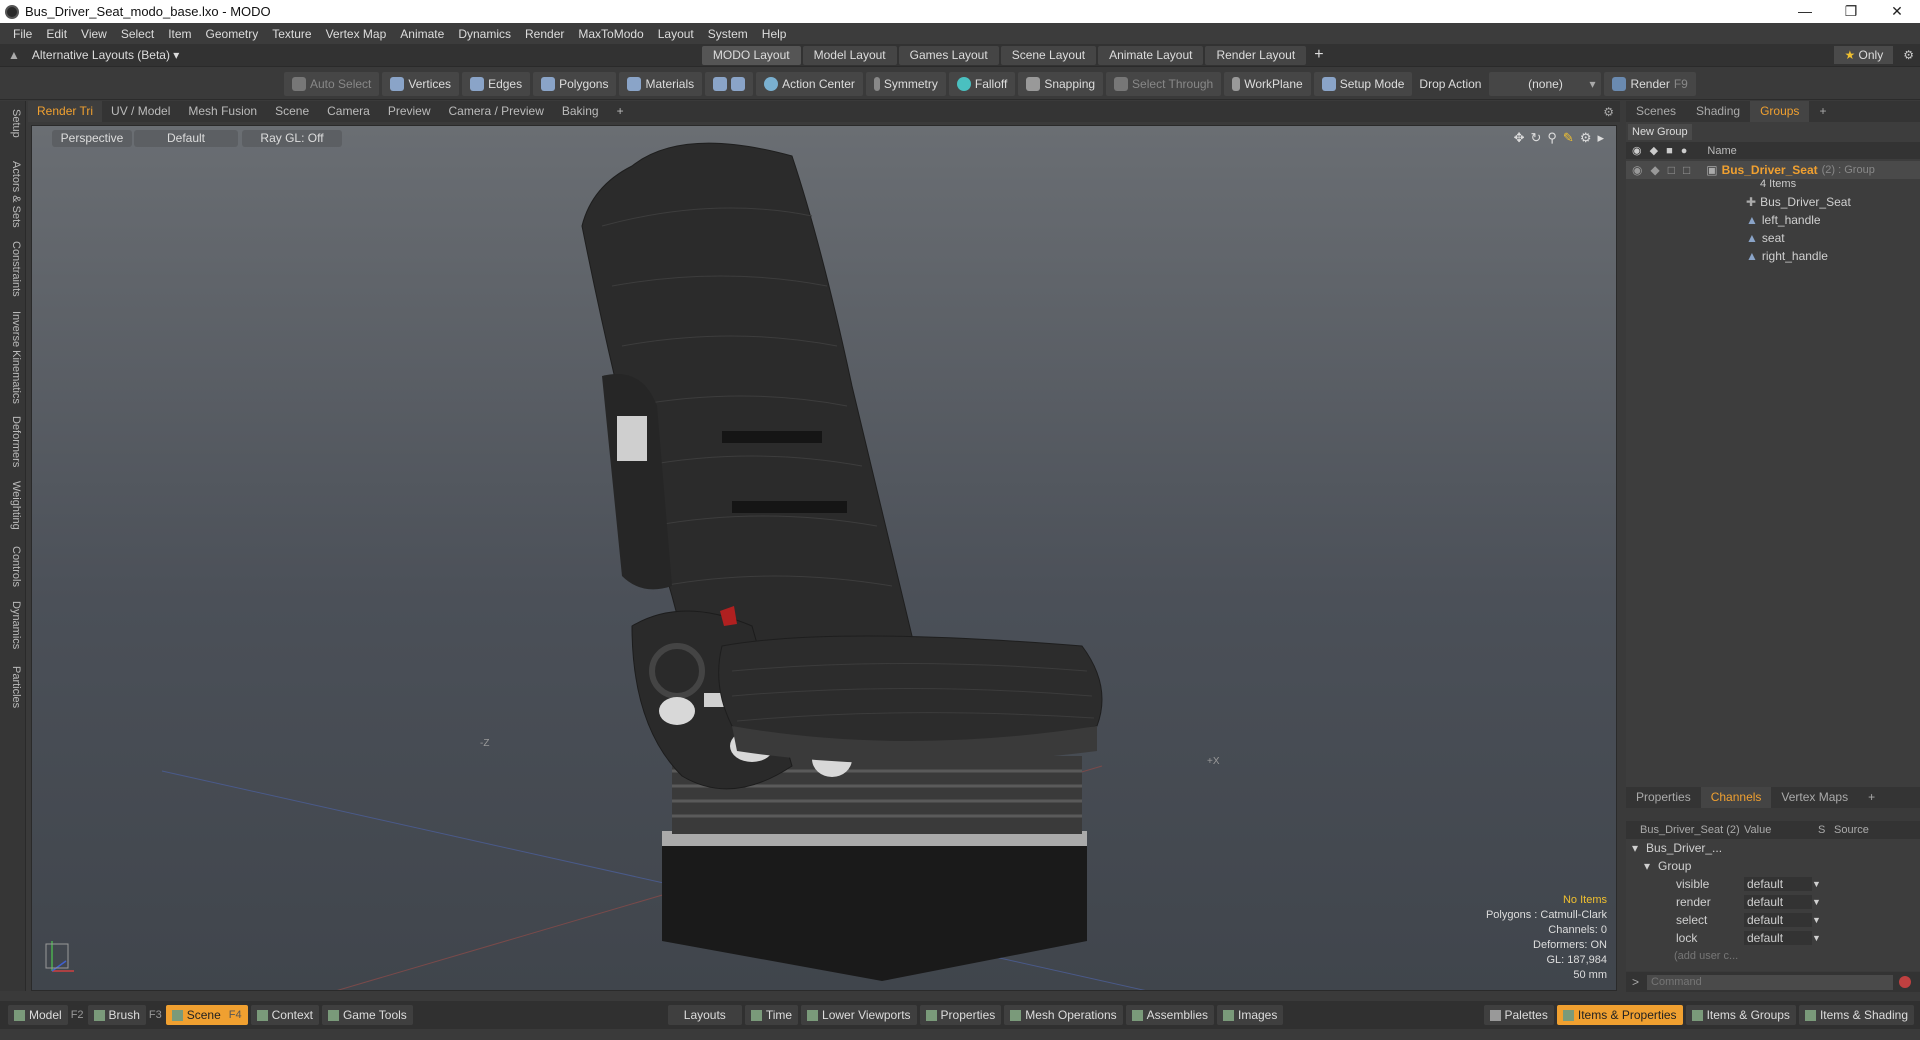  I want to click on tab-scenes: Scenes, so click(1656, 111).